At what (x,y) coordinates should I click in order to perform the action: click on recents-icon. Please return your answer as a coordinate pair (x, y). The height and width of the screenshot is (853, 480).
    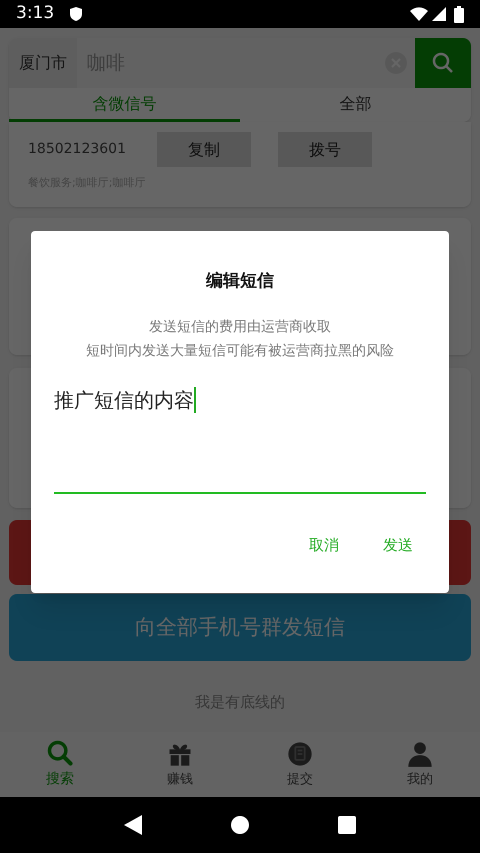
    Looking at the image, I should click on (347, 825).